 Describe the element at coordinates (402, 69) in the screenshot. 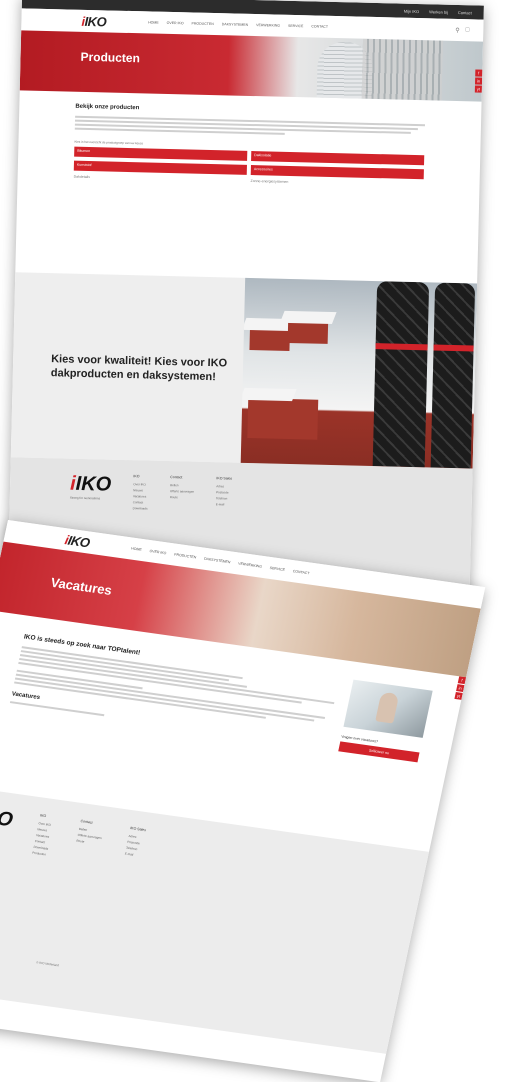

I see `industrial-structure-image` at that location.